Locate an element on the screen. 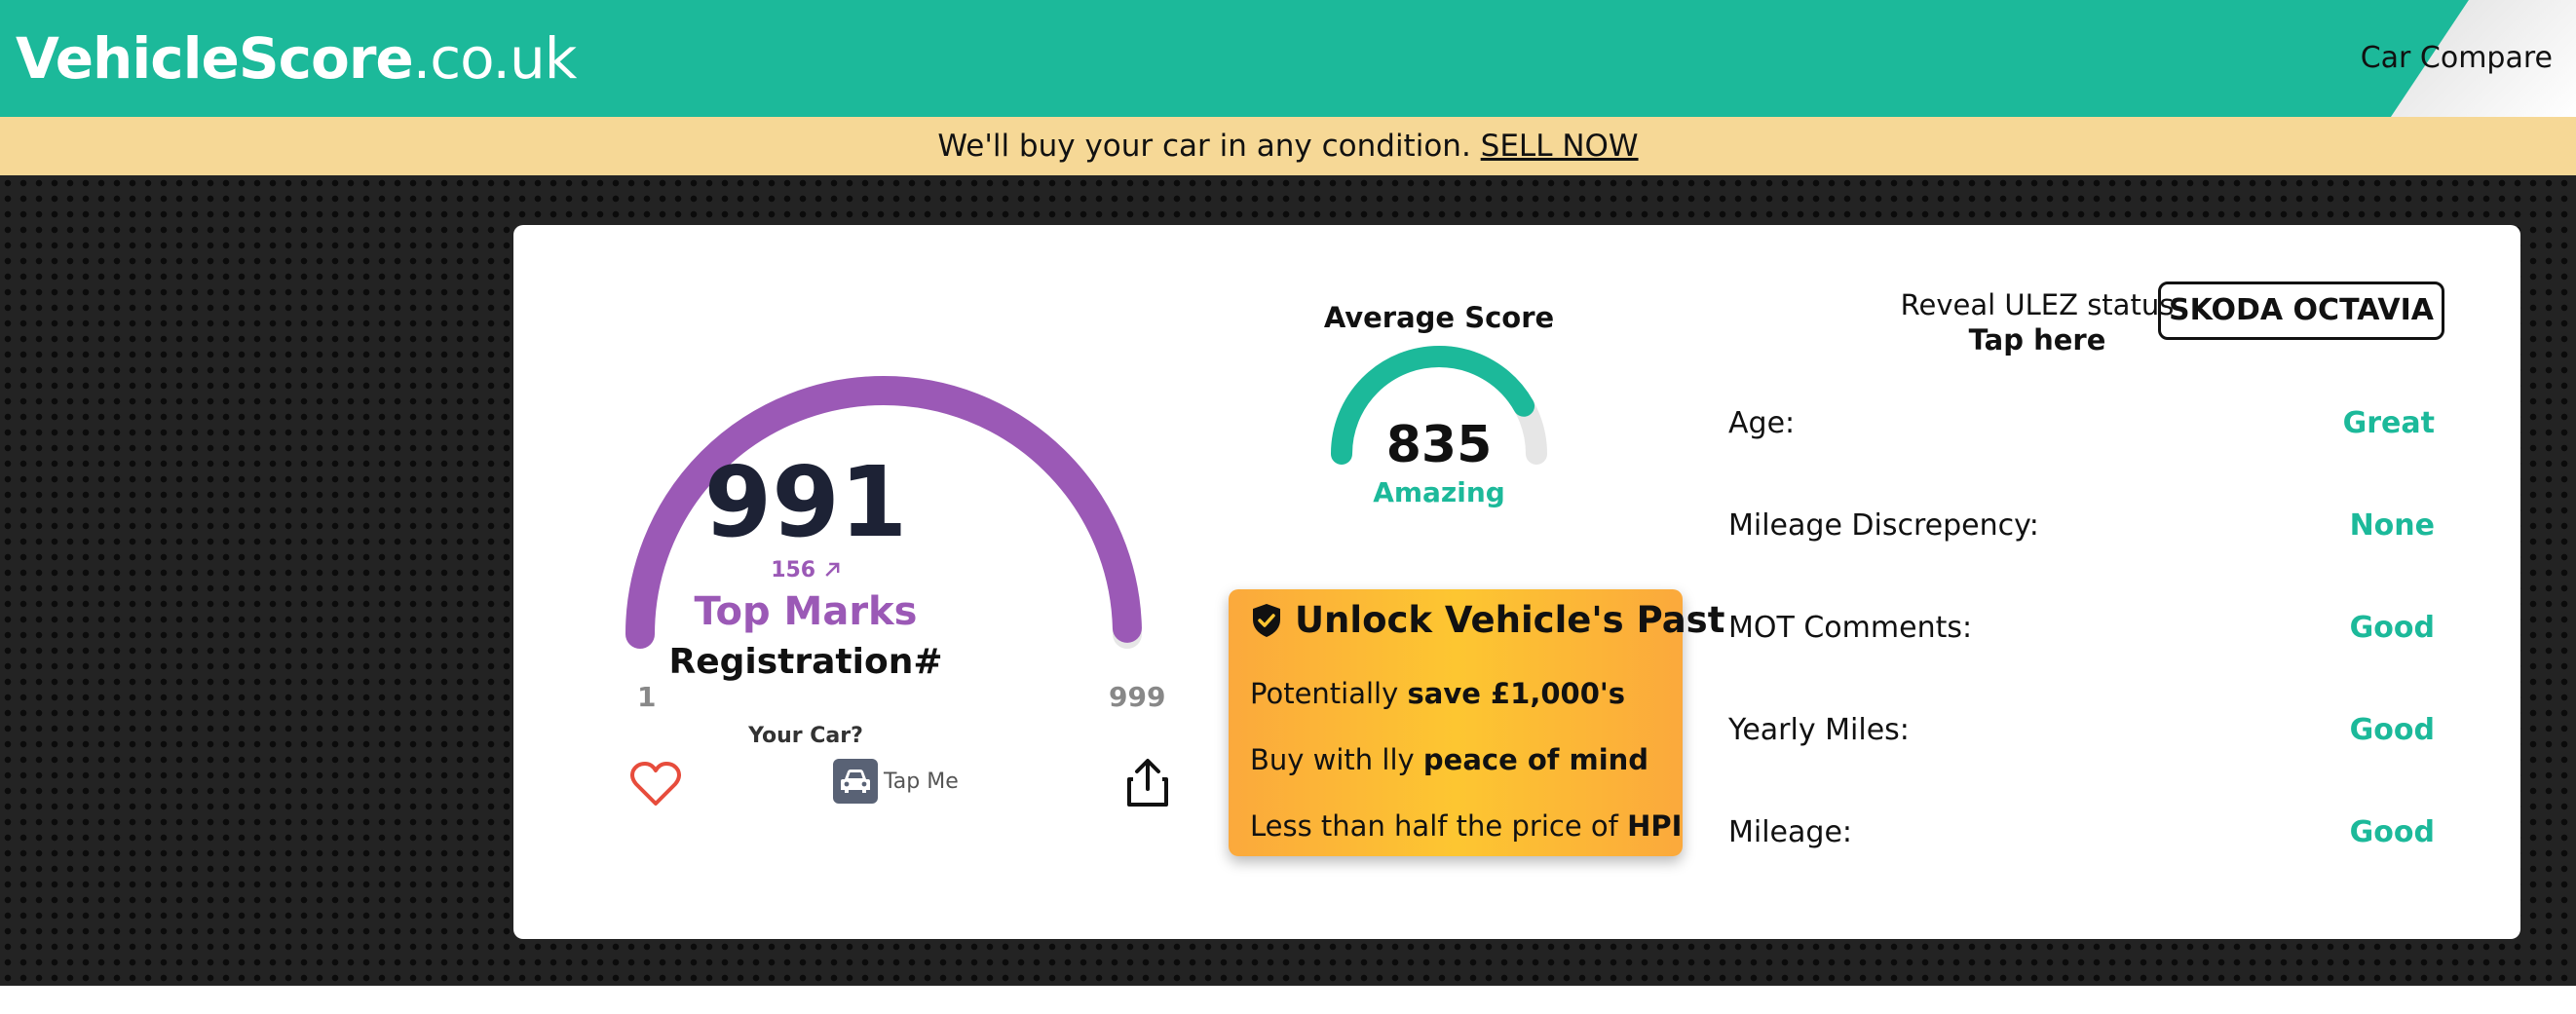 This screenshot has height=1014, width=2576. stat-label-mot-comments: MOT Comments: is located at coordinates (1850, 628).